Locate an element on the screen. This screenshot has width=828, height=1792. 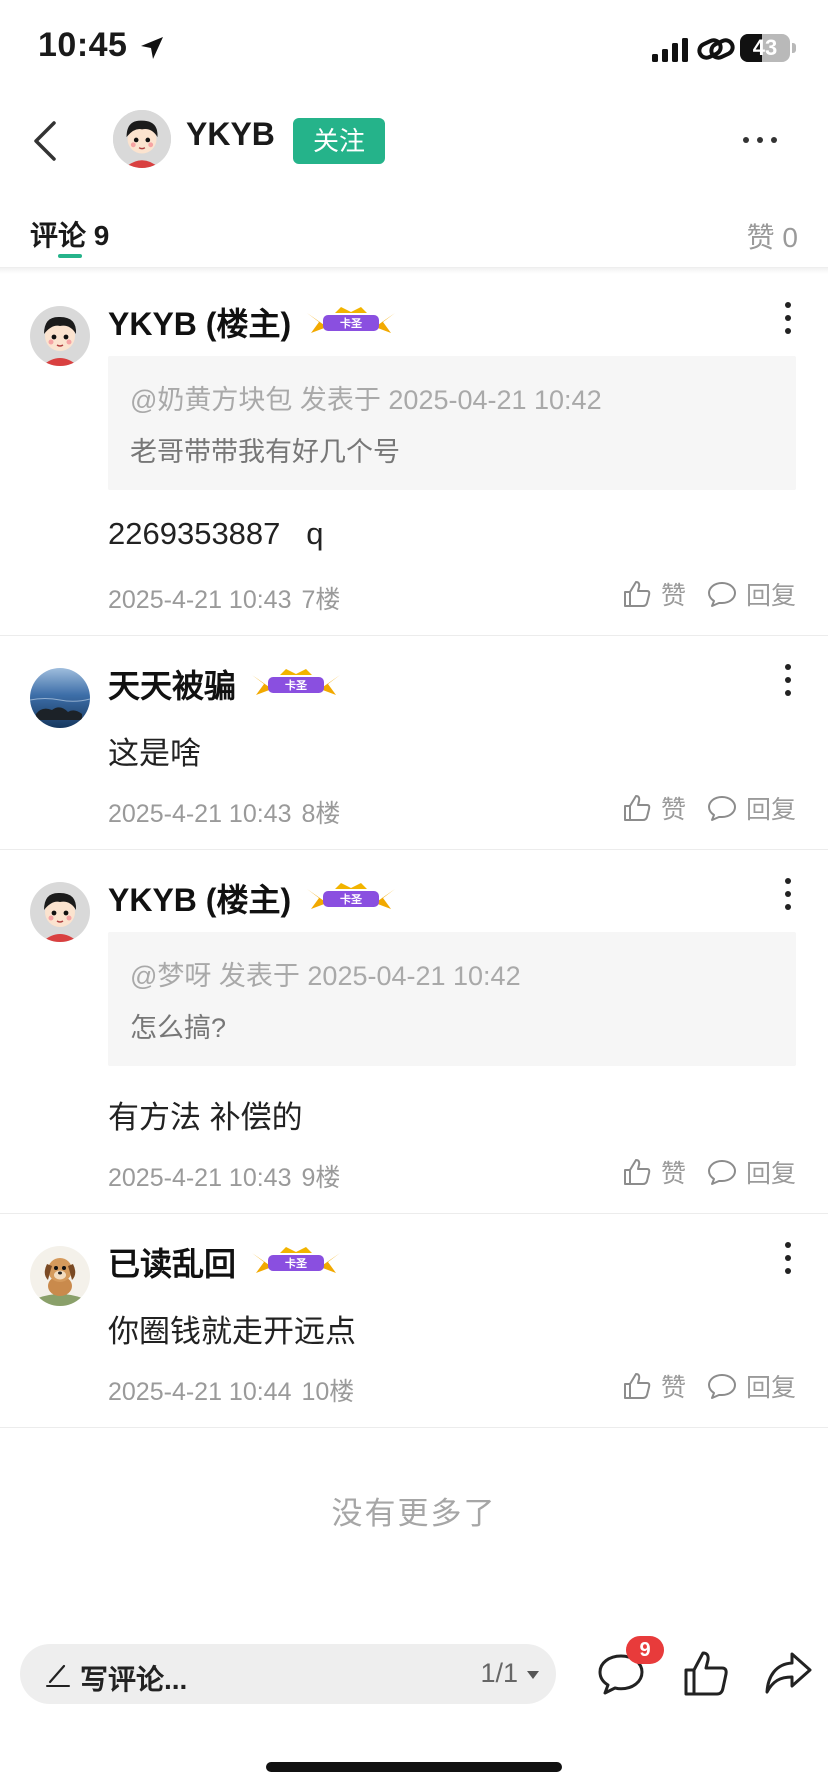
comment-floor: 7楼 is located at coordinates (321, 600).